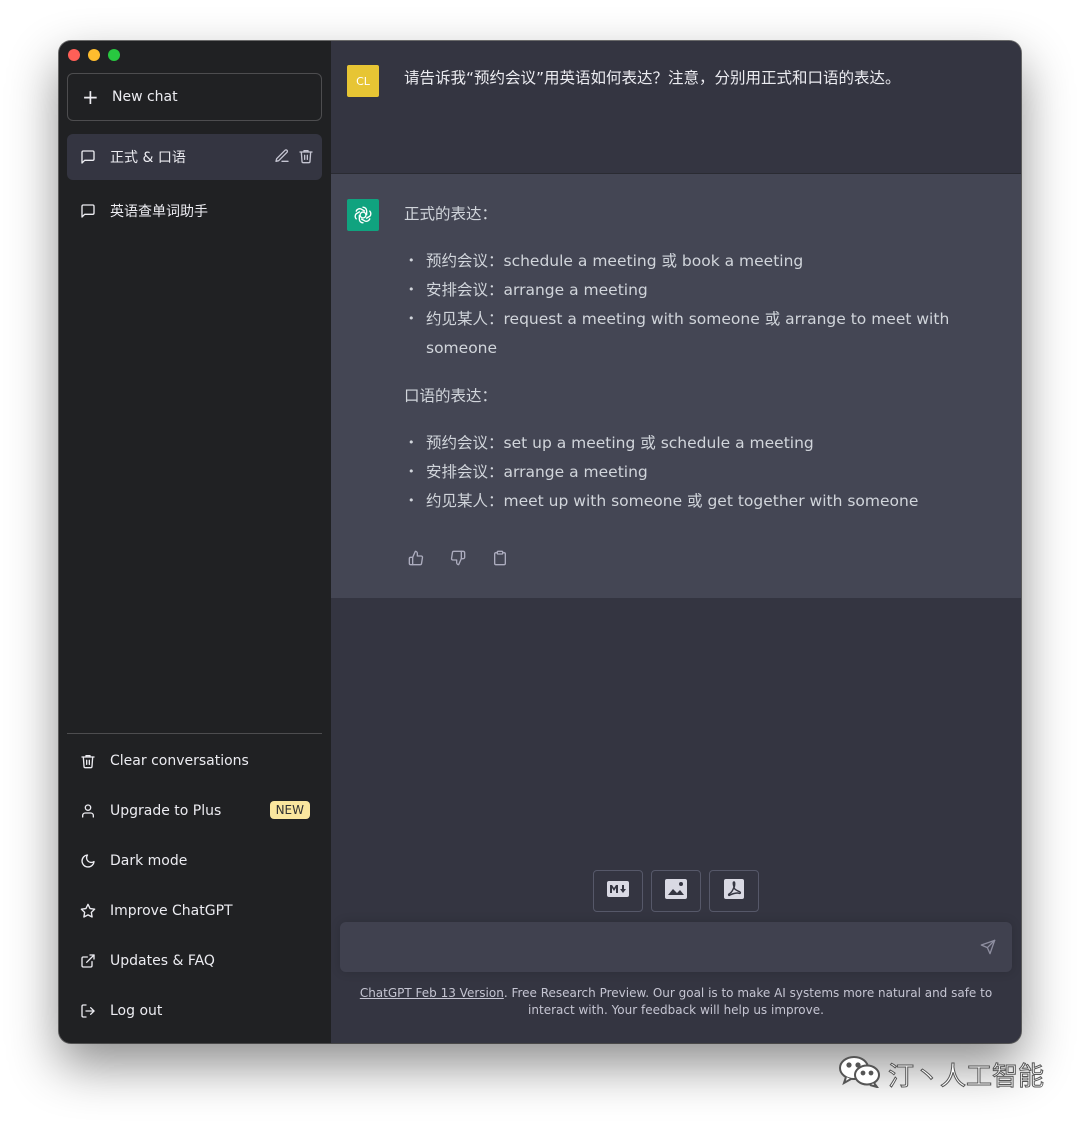  What do you see at coordinates (860, 1074) in the screenshot?
I see `wechat-icon` at bounding box center [860, 1074].